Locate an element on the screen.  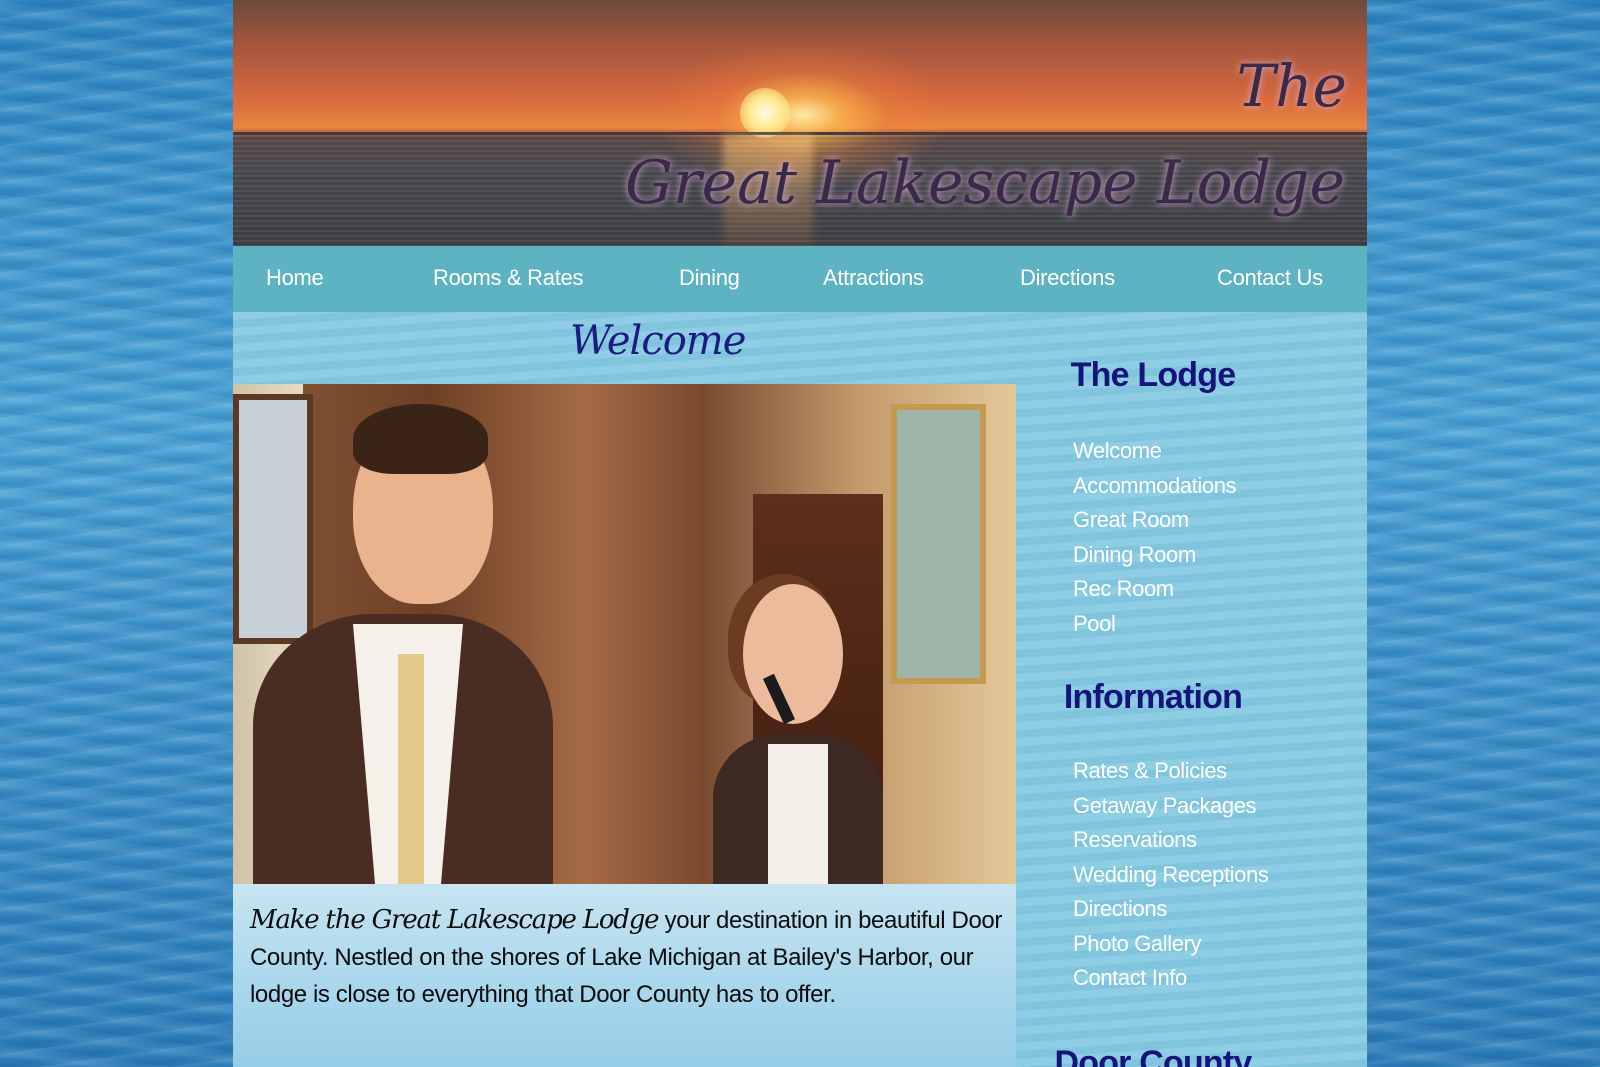
hero-woman-face is located at coordinates (793, 654).